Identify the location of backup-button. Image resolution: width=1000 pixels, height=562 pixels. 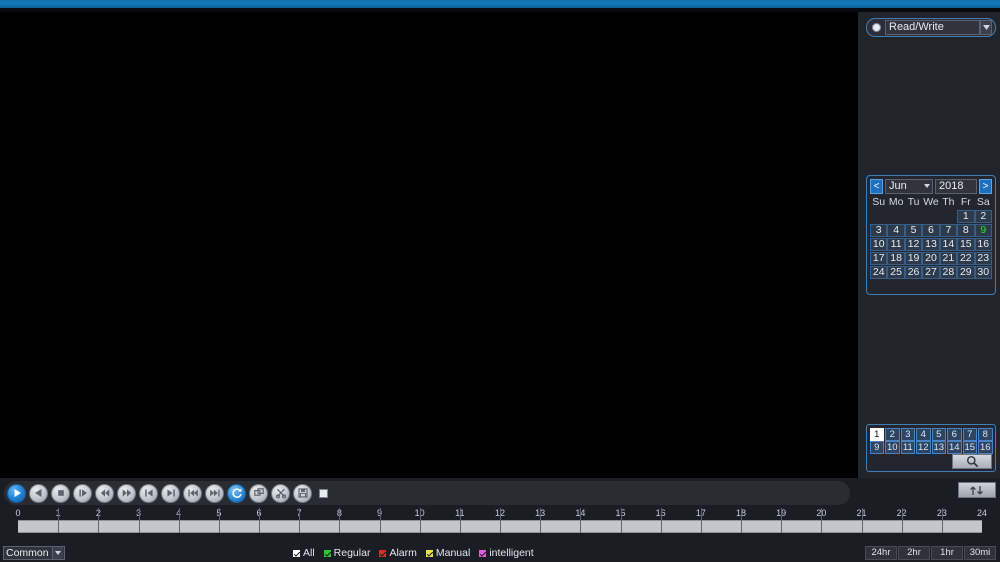
(302, 493).